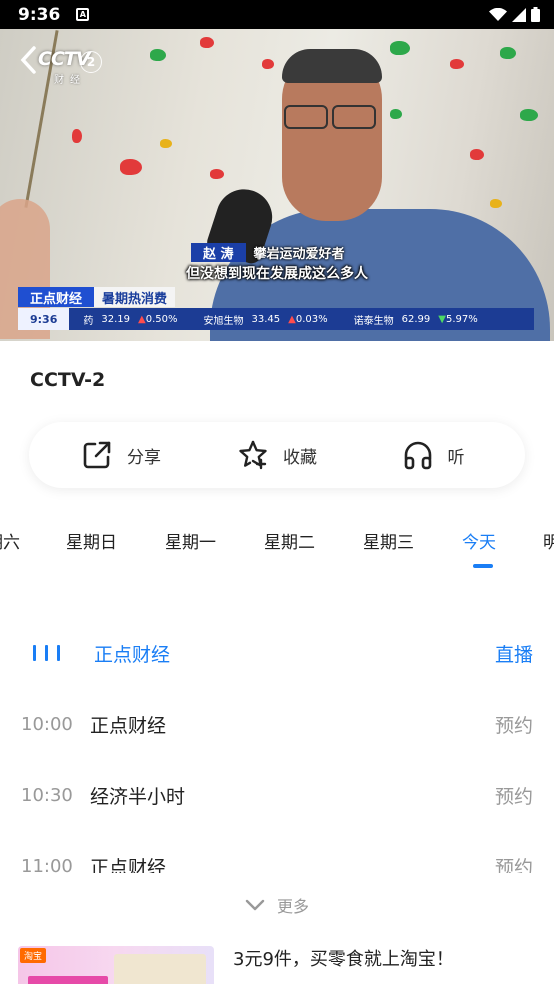 The height and width of the screenshot is (984, 554). I want to click on ticker-price: 32.19, so click(116, 319).